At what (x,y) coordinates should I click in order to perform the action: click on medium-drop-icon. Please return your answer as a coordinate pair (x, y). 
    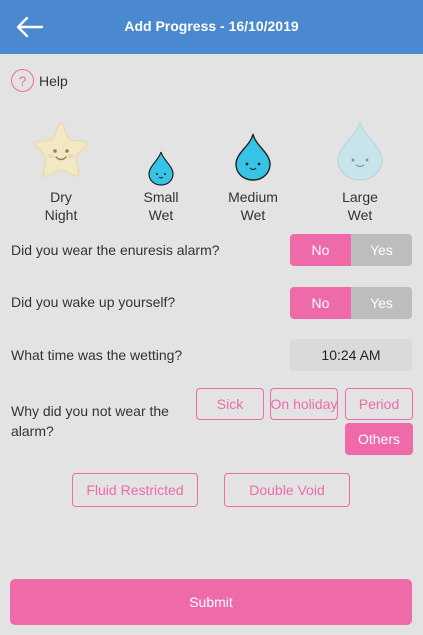
    Looking at the image, I should click on (253, 159).